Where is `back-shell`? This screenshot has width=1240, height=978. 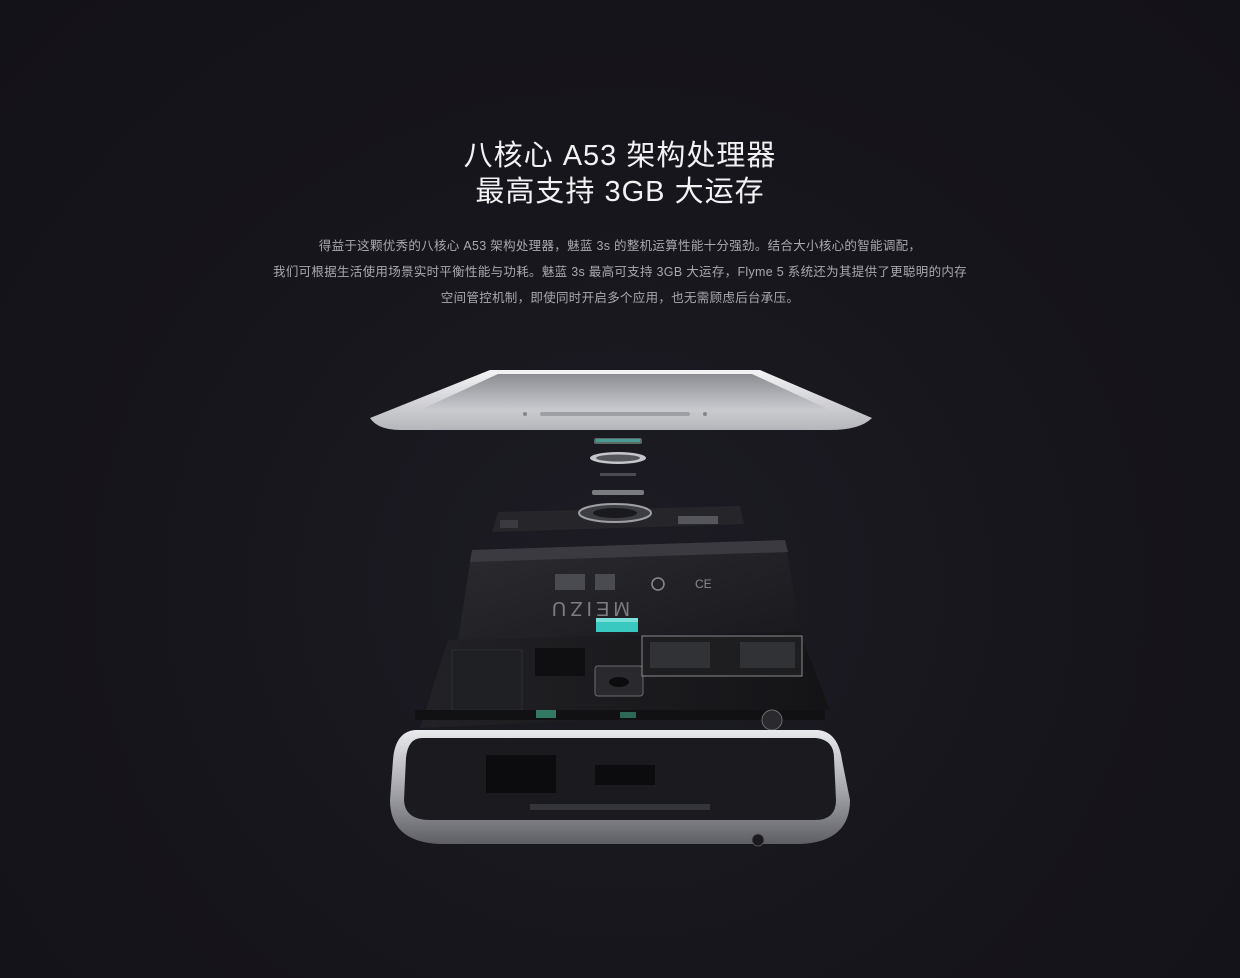 back-shell is located at coordinates (620, 788).